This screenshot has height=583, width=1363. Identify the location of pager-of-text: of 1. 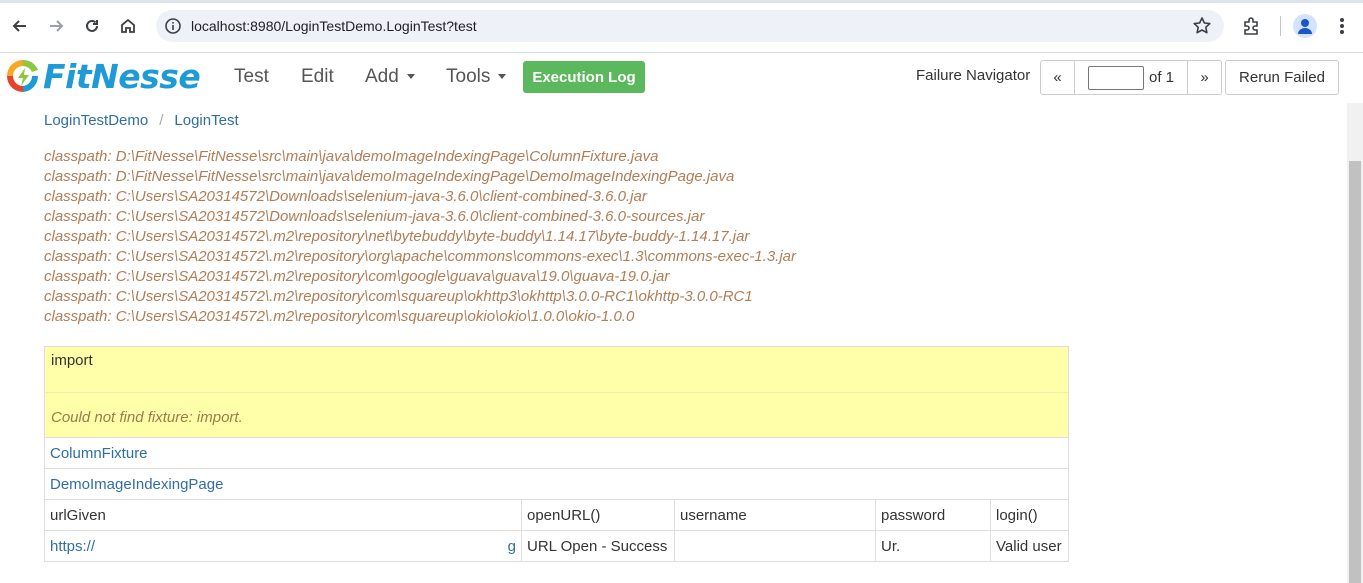
(1161, 77).